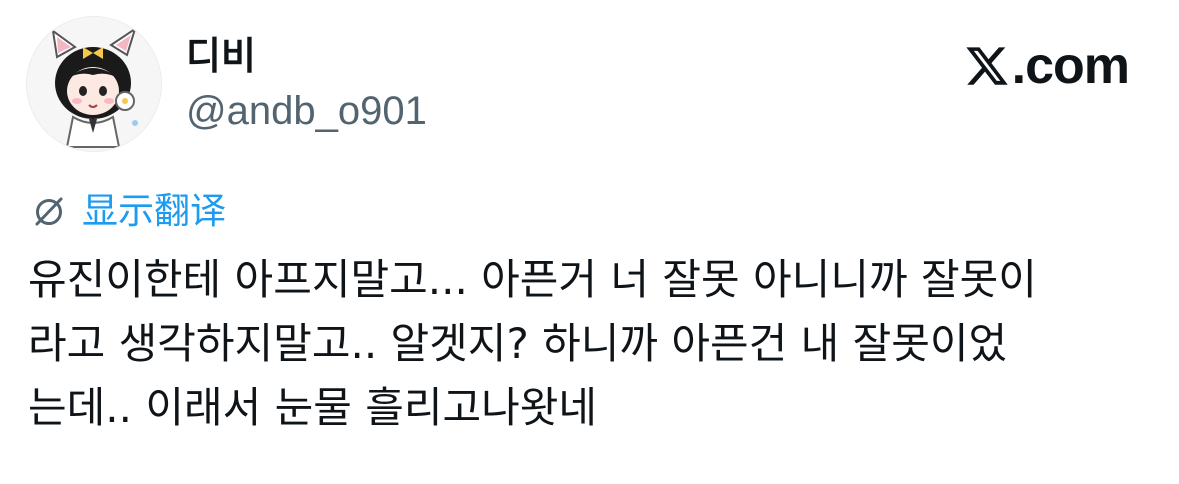  I want to click on tweet-text-line: 라고 생각하지말고.. 알겟지? 하니까 아픈건 내 잘못이었, so click(518, 343).